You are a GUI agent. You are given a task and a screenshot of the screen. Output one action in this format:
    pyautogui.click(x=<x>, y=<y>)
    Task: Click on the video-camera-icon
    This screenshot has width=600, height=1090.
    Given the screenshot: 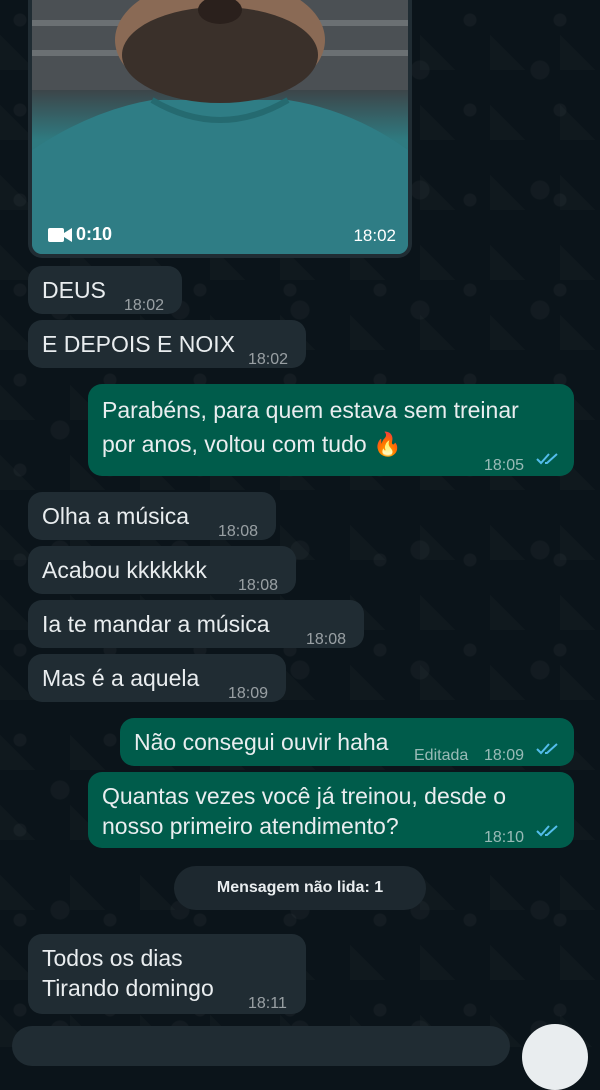 What is the action you would take?
    pyautogui.click(x=60, y=235)
    